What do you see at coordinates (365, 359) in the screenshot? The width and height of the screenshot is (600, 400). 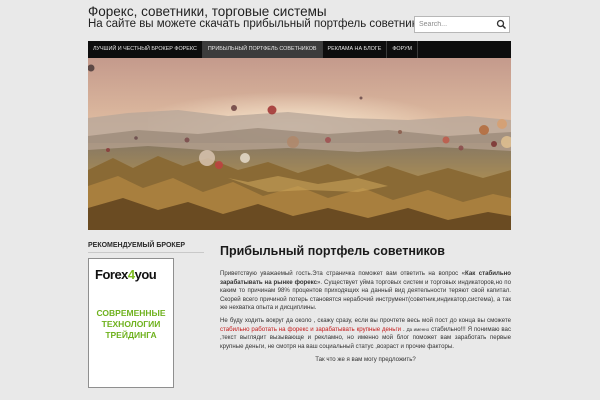 I see `offer-question: Так что же я вам могу предложить?` at bounding box center [365, 359].